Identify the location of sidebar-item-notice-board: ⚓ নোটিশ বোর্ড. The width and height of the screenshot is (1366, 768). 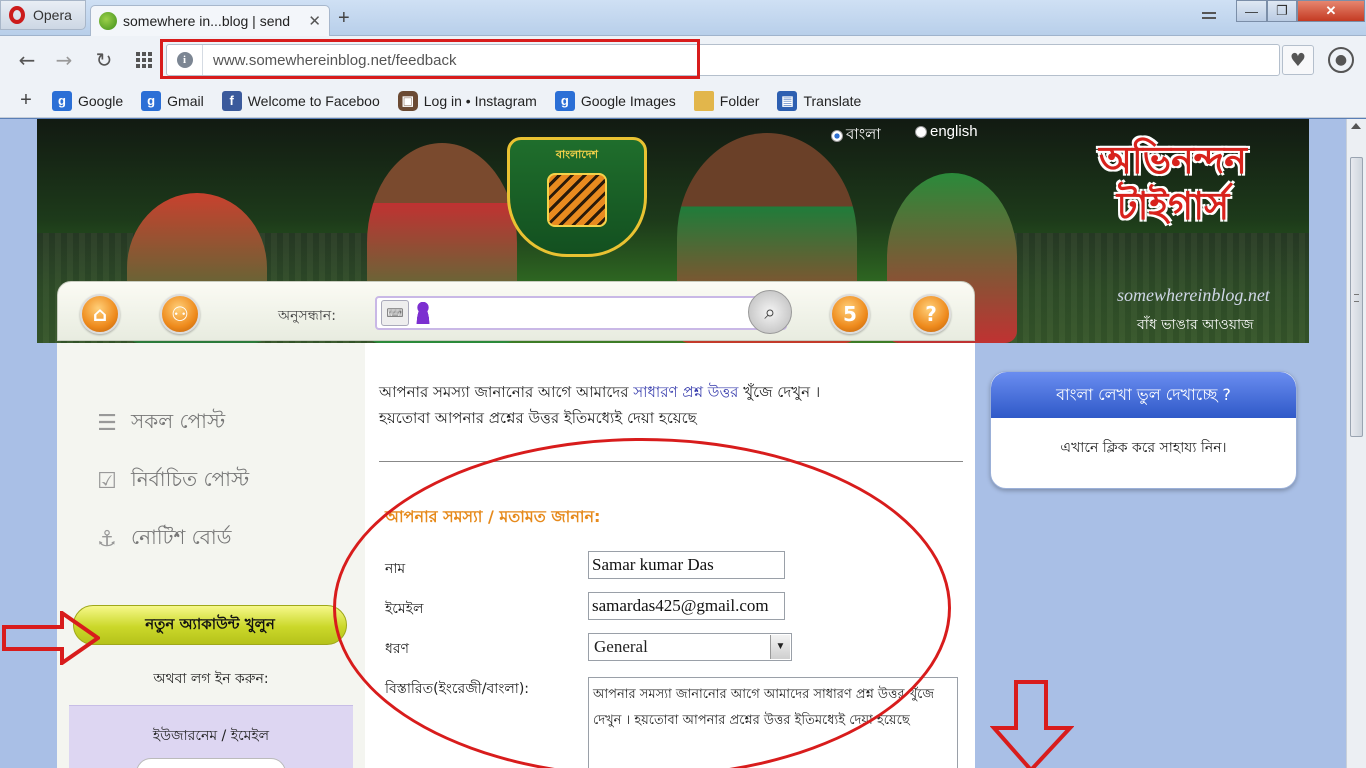
(163, 539).